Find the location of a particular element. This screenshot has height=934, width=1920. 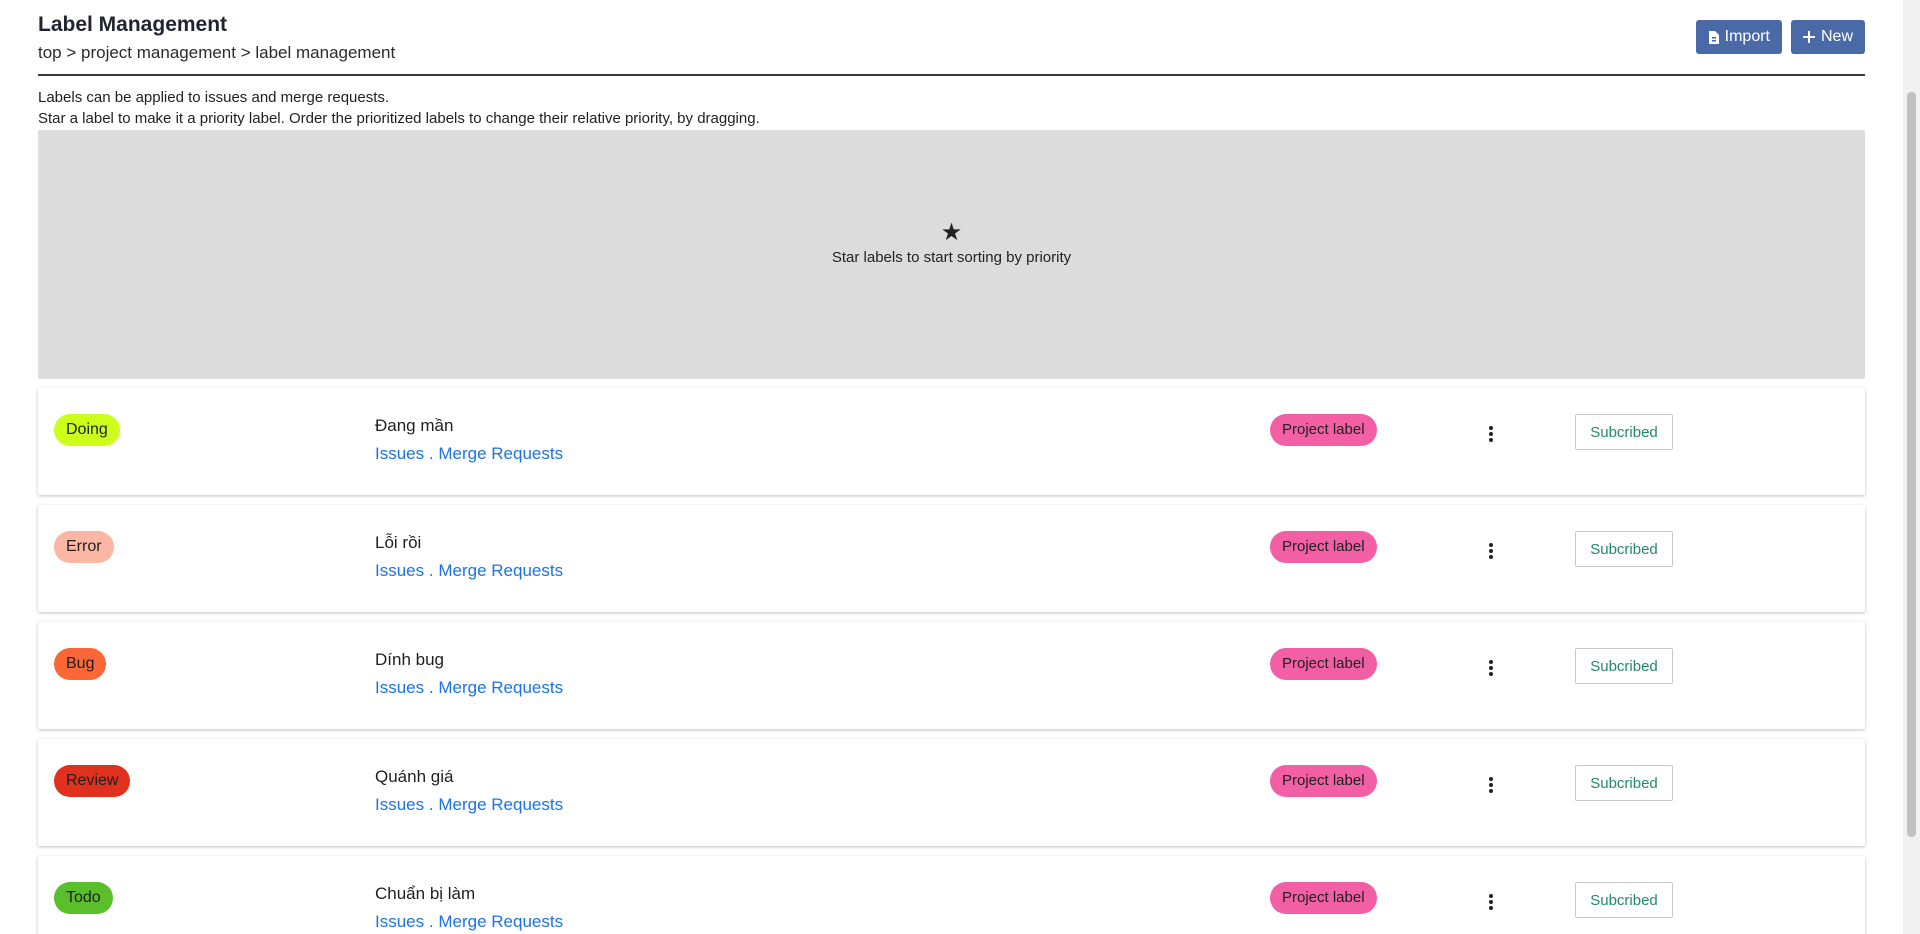

vertical-scrollbar is located at coordinates (1911, 467).